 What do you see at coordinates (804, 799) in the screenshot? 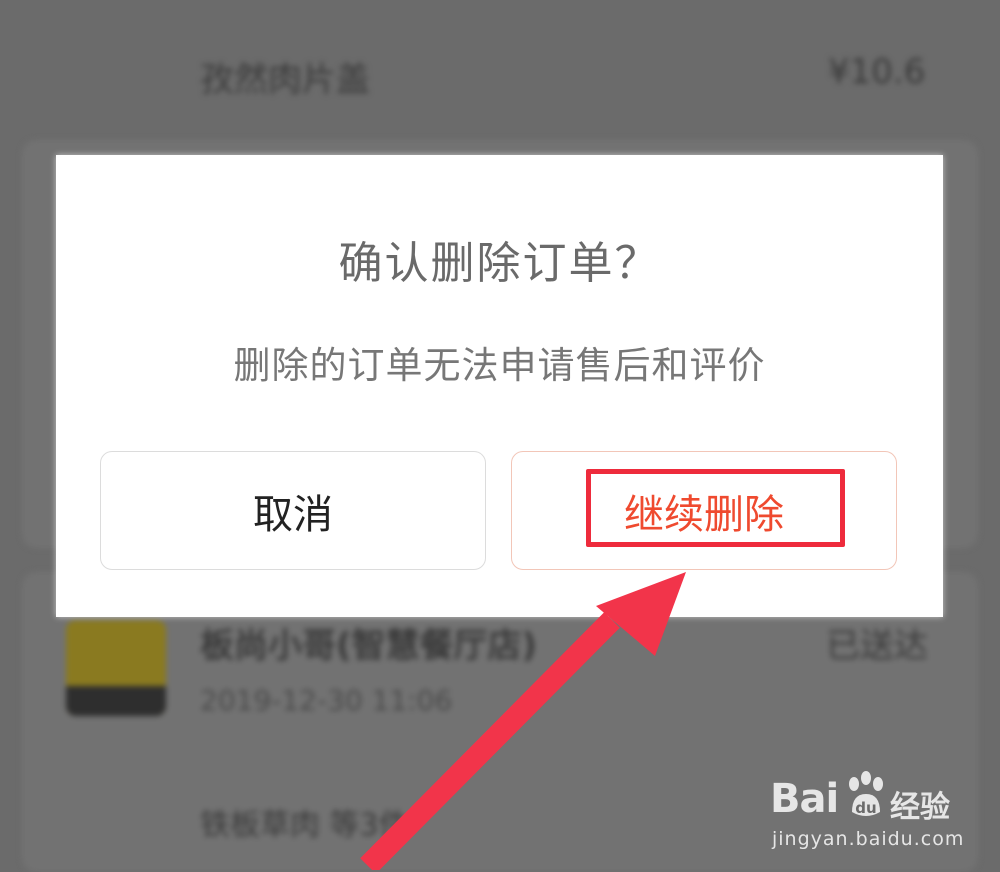
I see `watermark-logo-text: Bai` at bounding box center [804, 799].